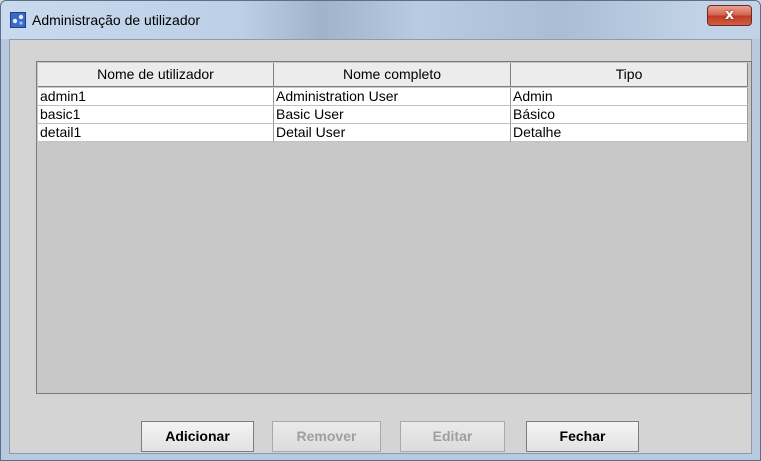 The width and height of the screenshot is (761, 461). What do you see at coordinates (380, 20) in the screenshot?
I see `title-bar: Administração de utilizador x` at bounding box center [380, 20].